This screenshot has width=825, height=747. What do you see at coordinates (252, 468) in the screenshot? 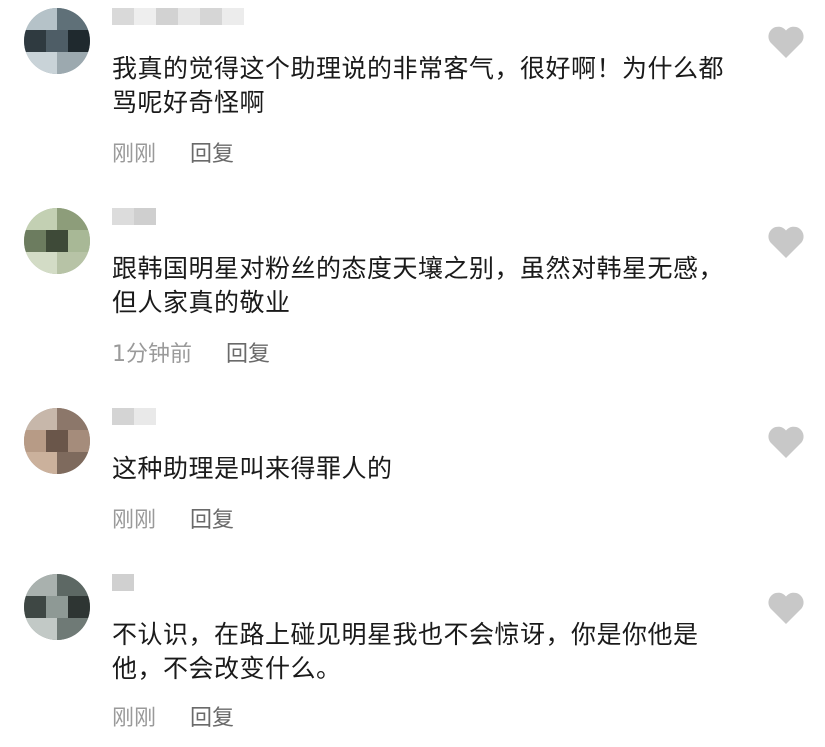
I see `comment-text: 这种助理是叫来得罪人的` at bounding box center [252, 468].